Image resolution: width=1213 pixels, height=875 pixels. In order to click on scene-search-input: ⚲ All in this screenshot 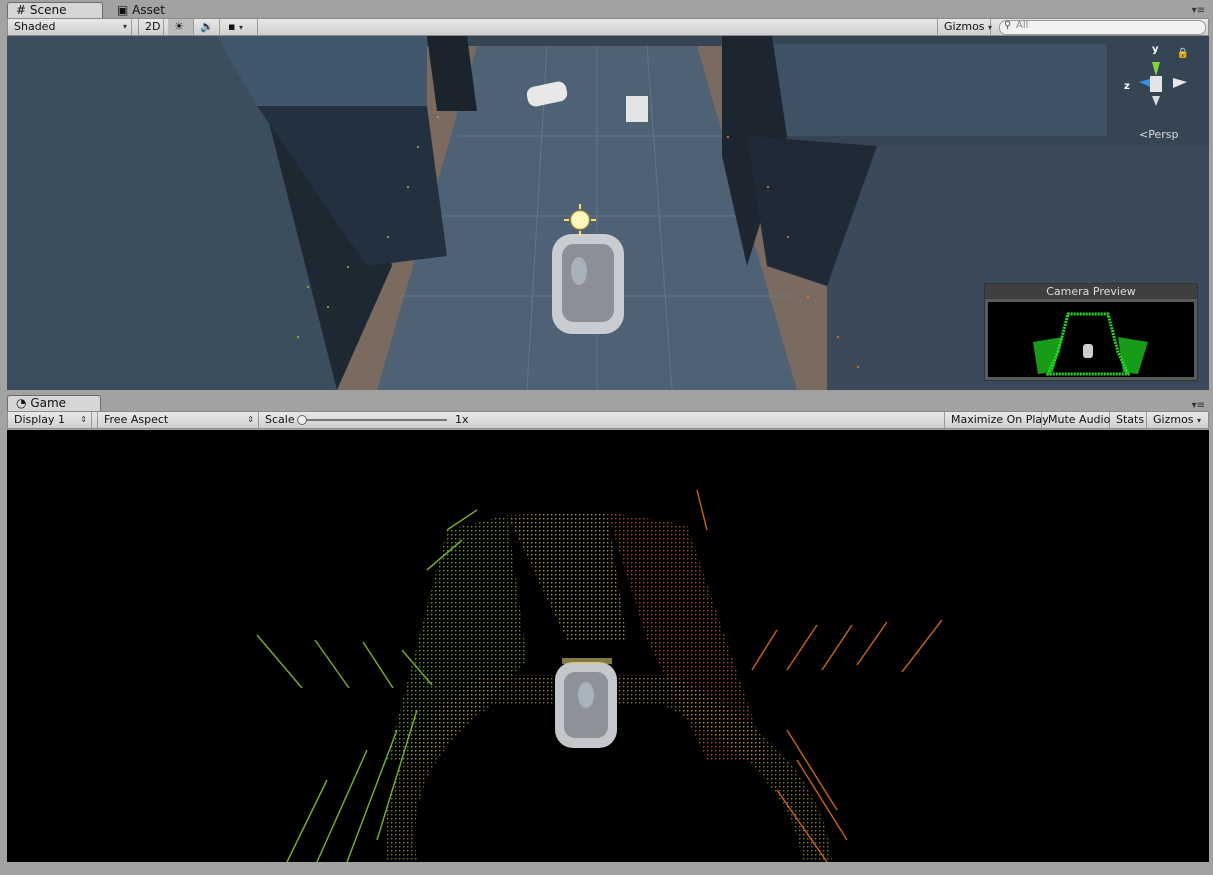, I will do `click(1102, 27)`.